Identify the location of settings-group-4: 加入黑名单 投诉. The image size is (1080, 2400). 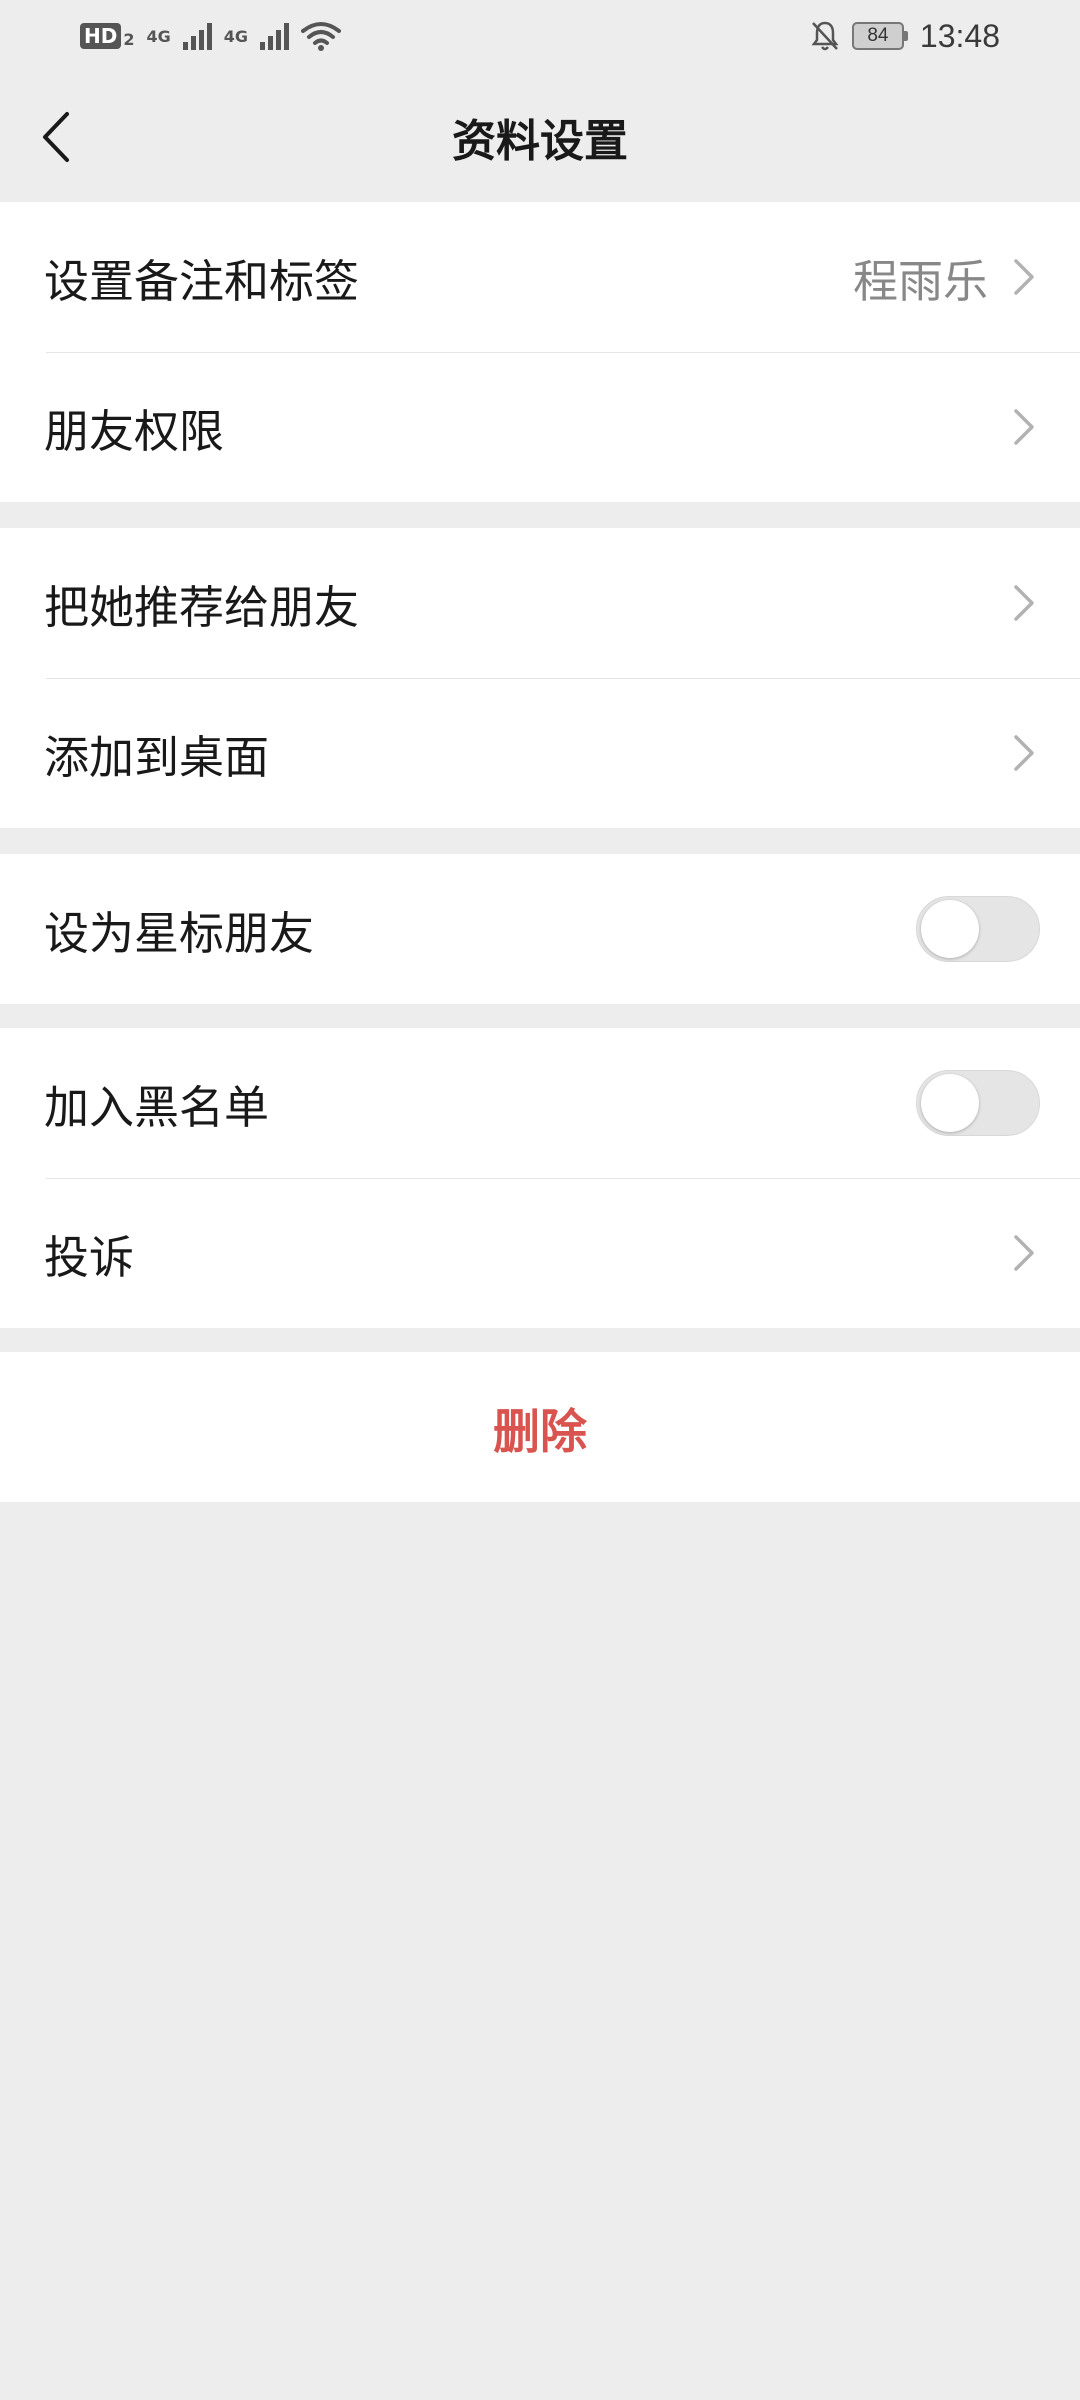
(540, 1178).